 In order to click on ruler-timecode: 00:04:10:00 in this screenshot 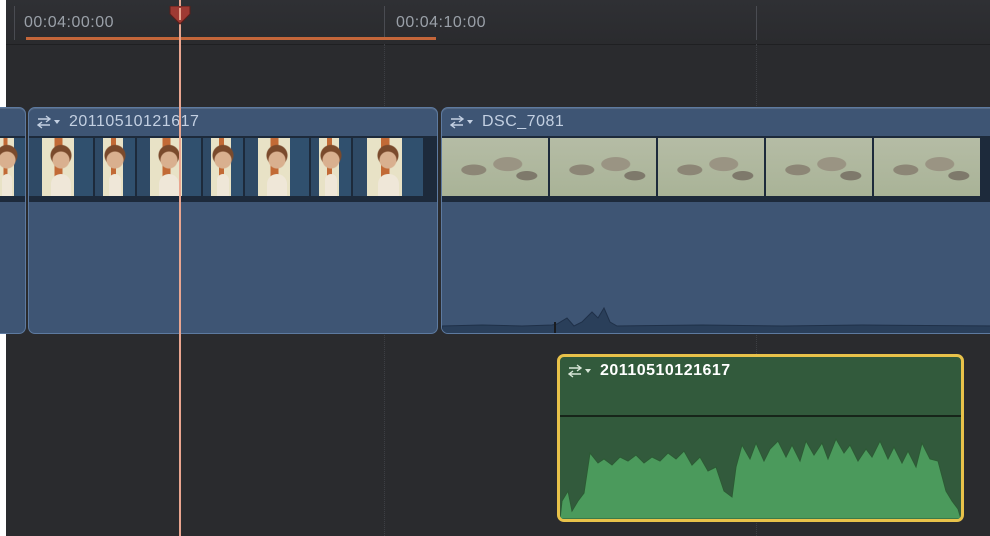, I will do `click(441, 22)`.